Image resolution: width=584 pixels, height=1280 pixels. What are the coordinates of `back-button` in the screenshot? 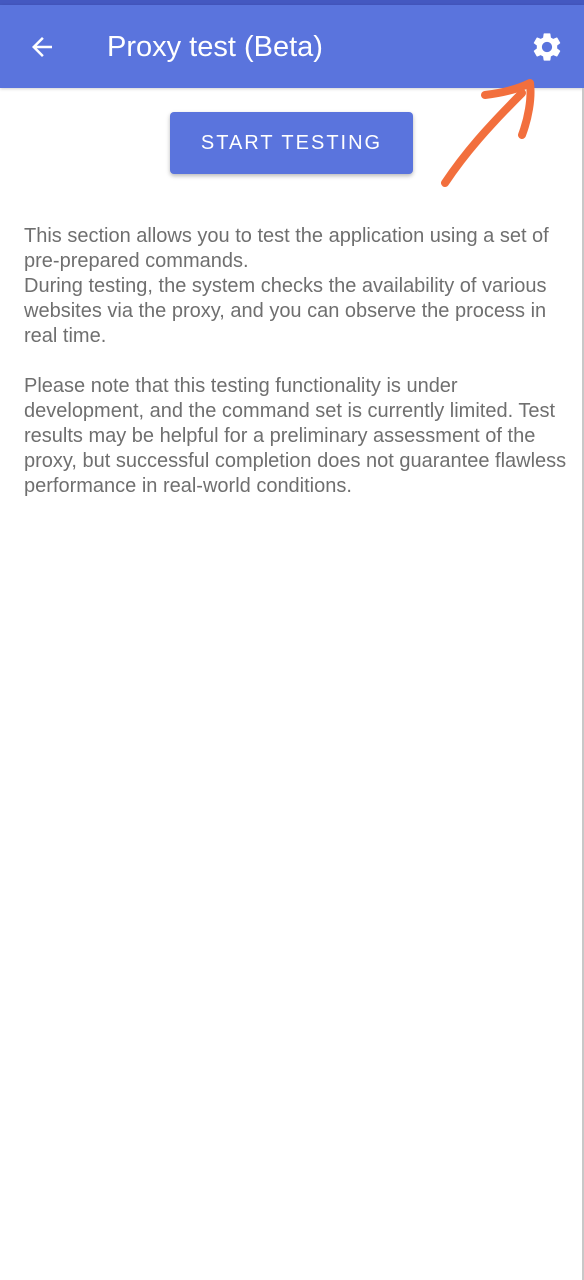 It's located at (42, 47).